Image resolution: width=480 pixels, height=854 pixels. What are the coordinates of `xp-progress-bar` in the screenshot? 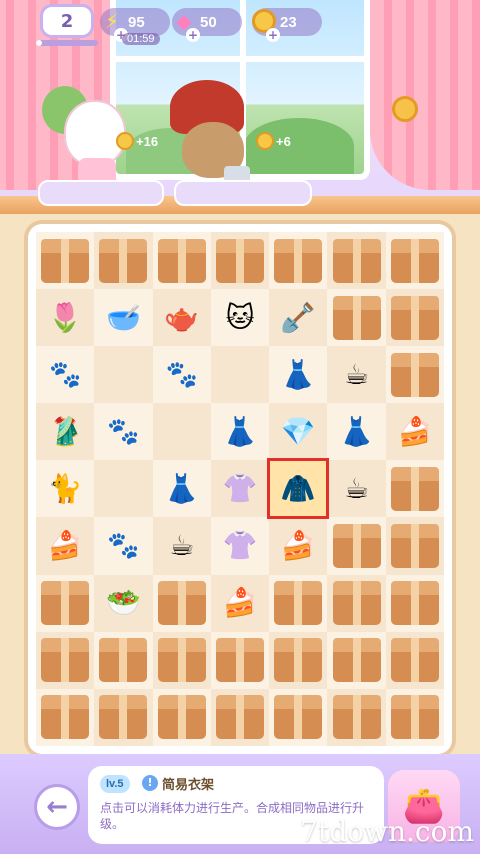 It's located at (67, 43).